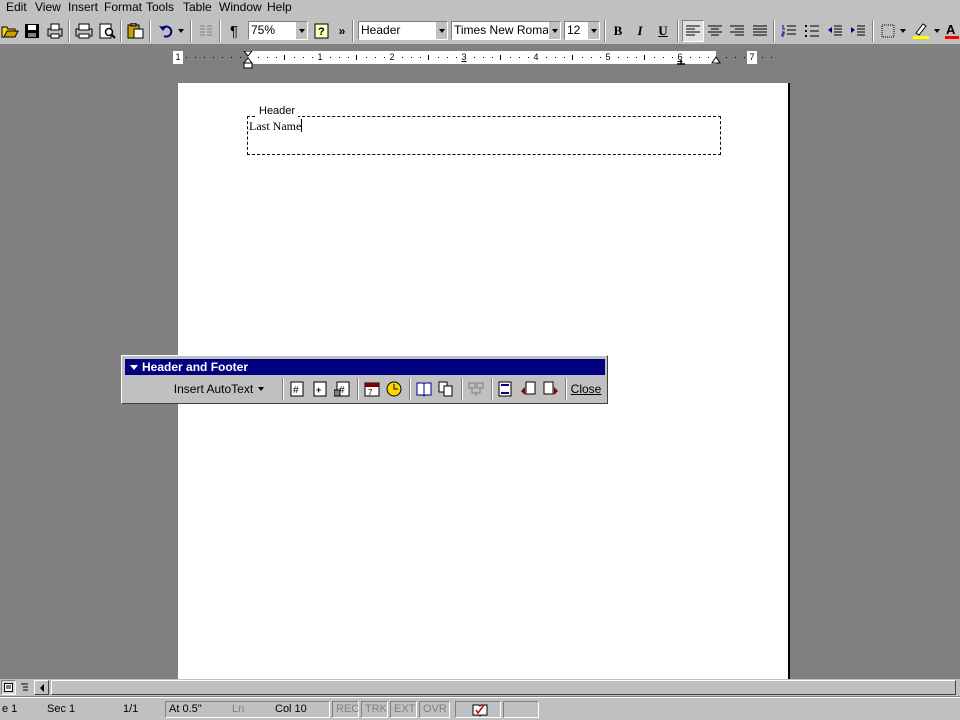 This screenshot has width=960, height=720. I want to click on highlight-dropdown-icon, so click(937, 31).